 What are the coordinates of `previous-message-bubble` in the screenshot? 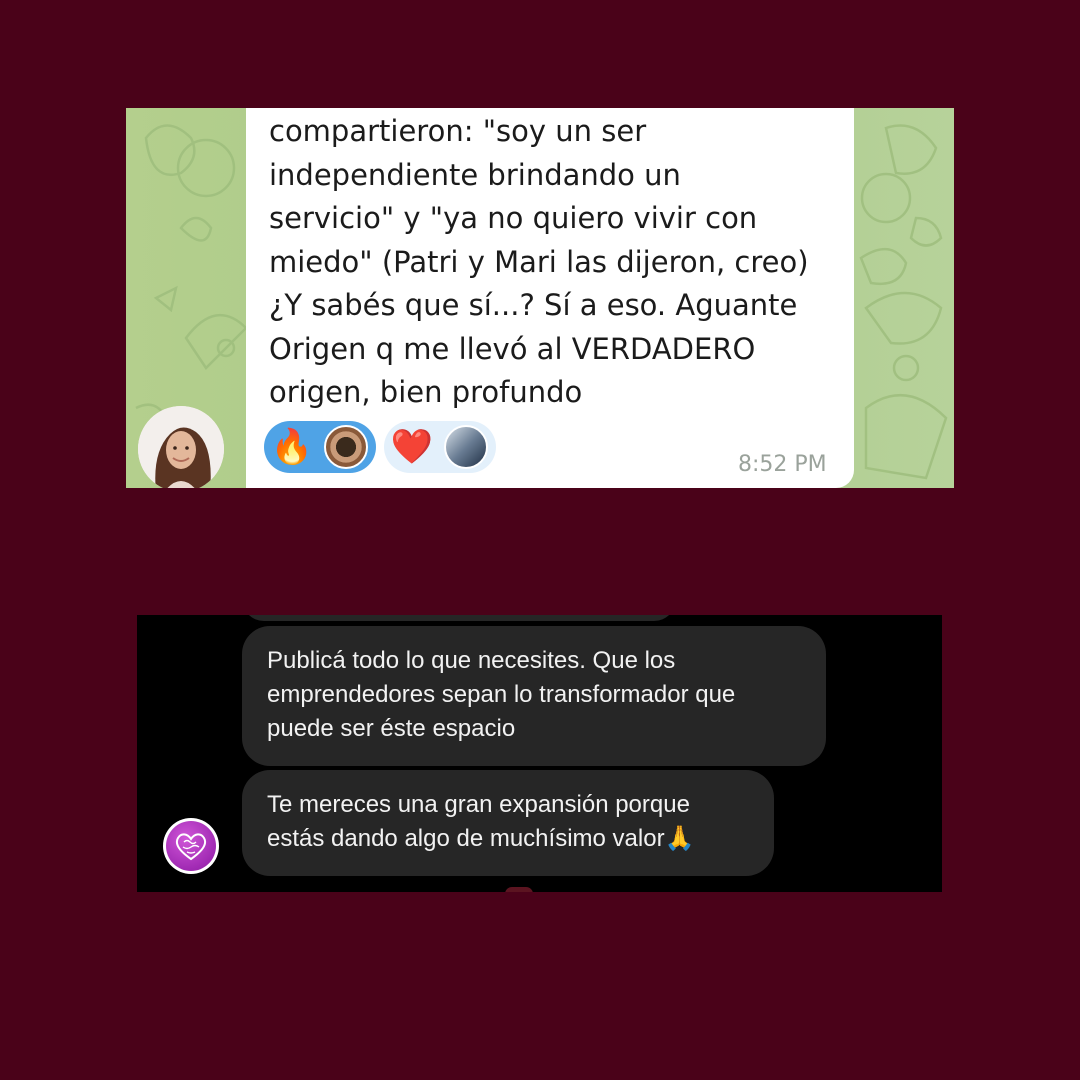 It's located at (459, 618).